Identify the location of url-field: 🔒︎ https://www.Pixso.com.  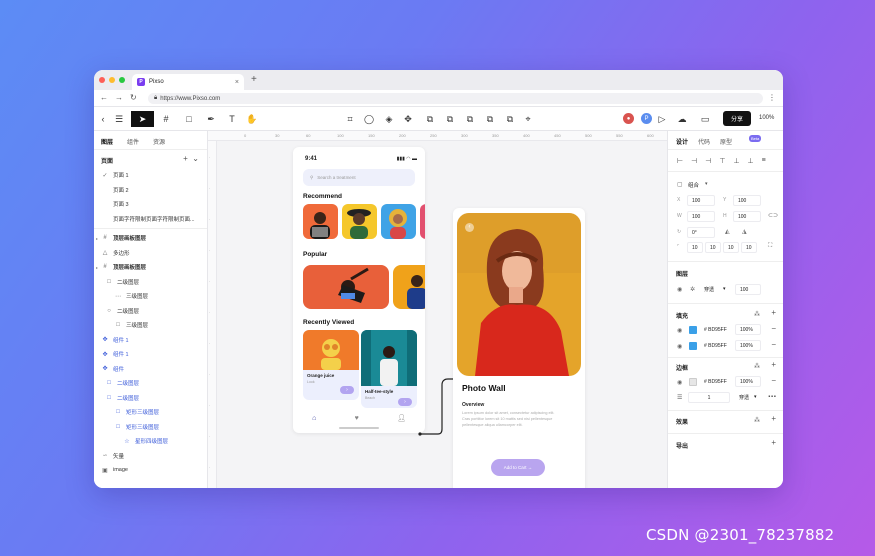
(455, 98).